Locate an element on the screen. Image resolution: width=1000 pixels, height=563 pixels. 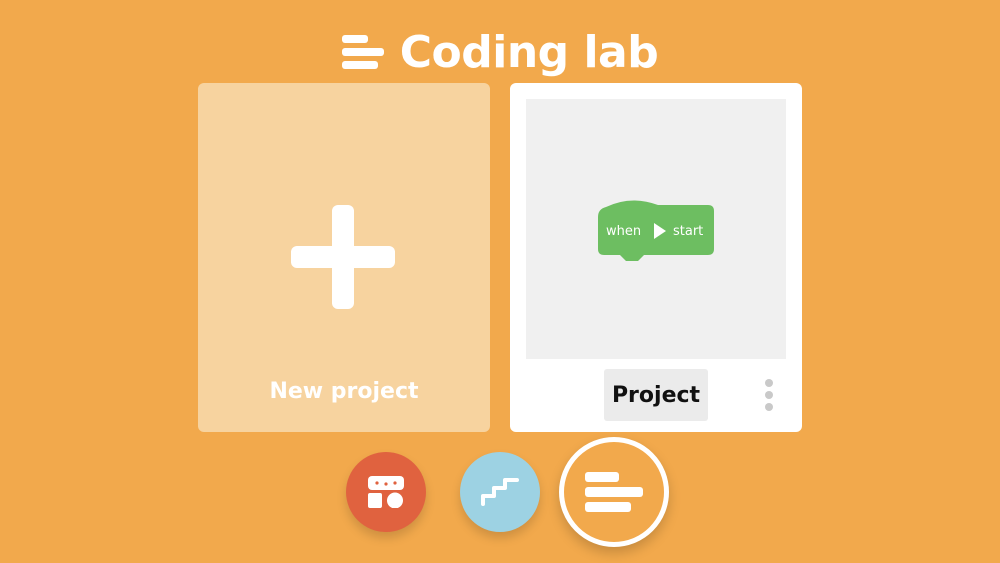
coding-lab-mode-button is located at coordinates (614, 492).